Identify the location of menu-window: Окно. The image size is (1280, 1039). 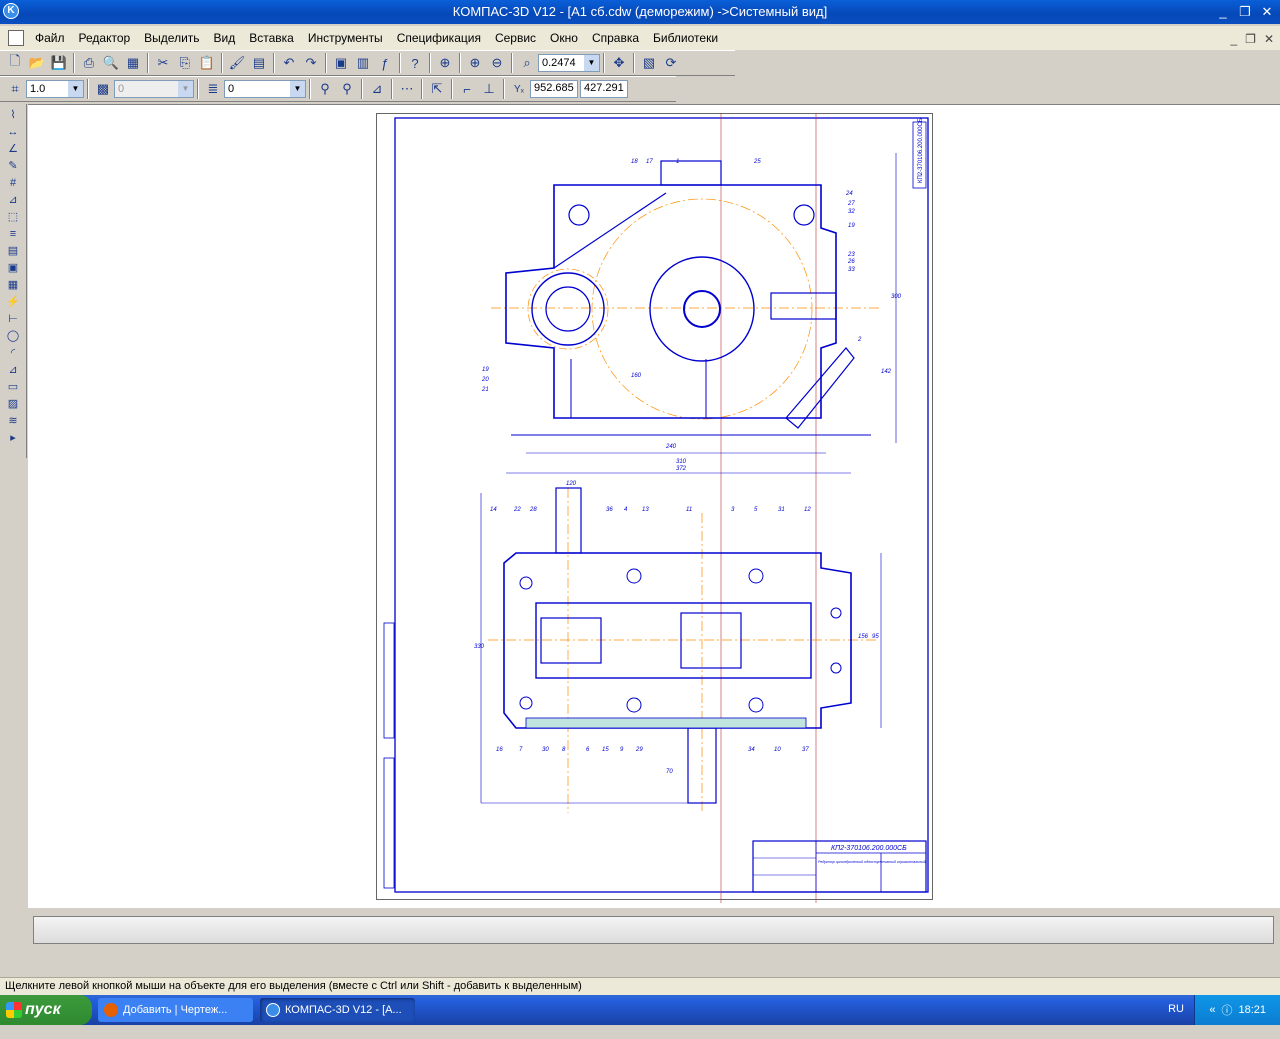
(564, 38).